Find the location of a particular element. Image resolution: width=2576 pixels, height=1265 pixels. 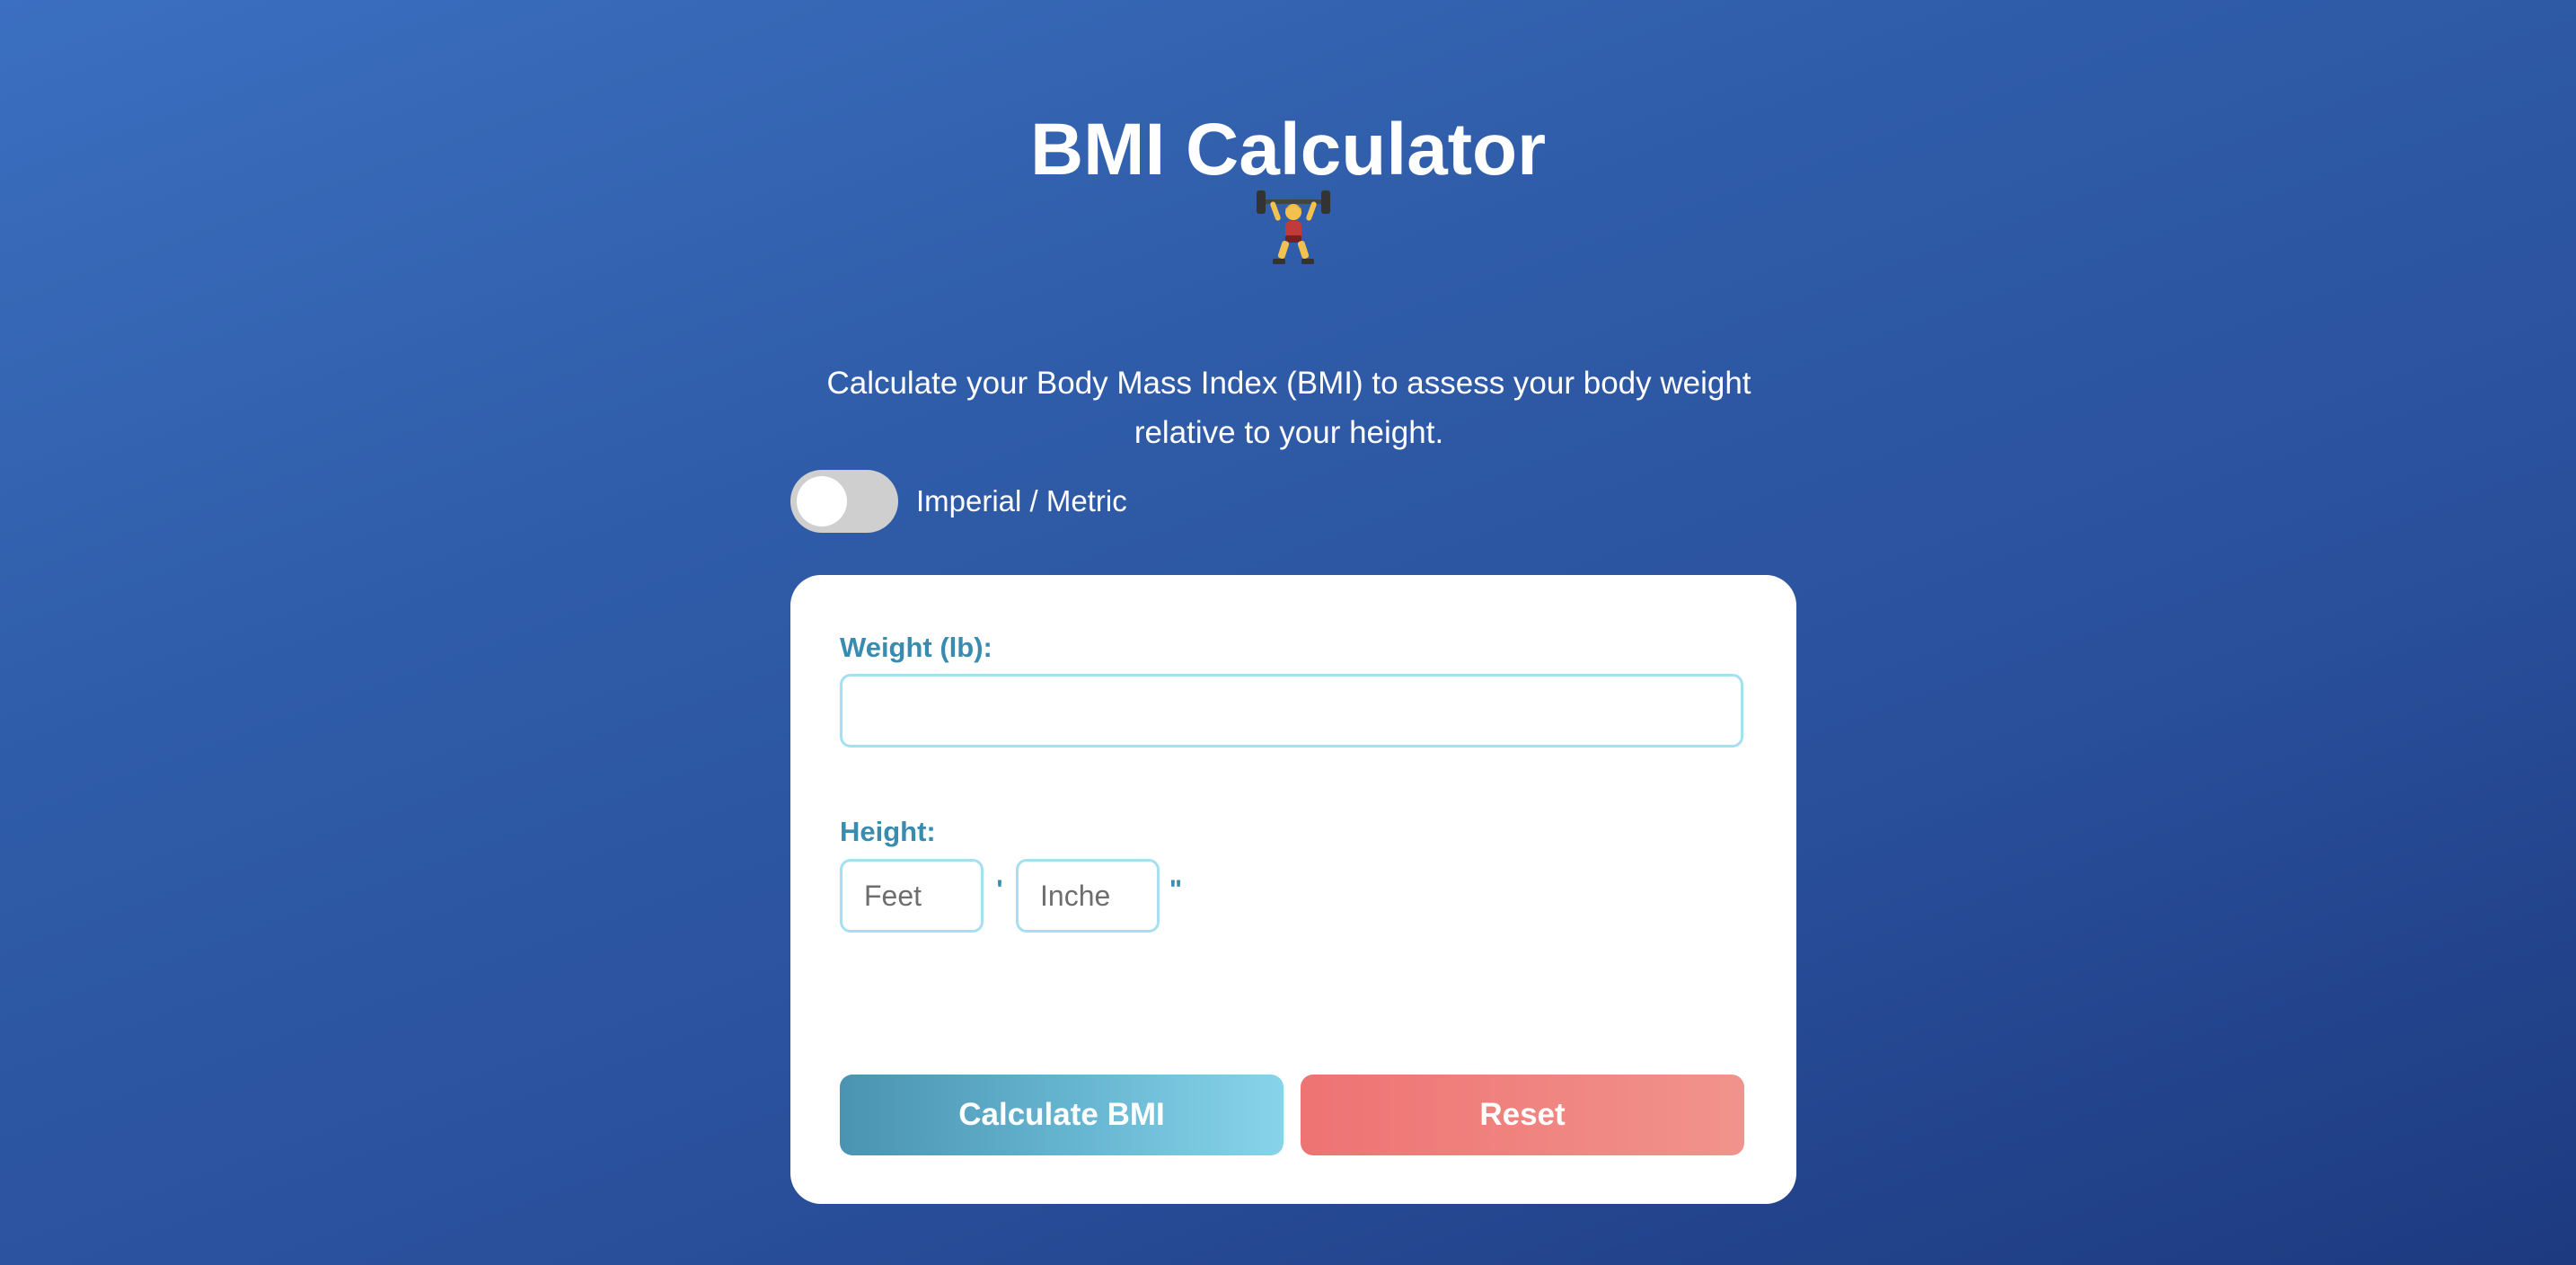

feet-input is located at coordinates (912, 896).